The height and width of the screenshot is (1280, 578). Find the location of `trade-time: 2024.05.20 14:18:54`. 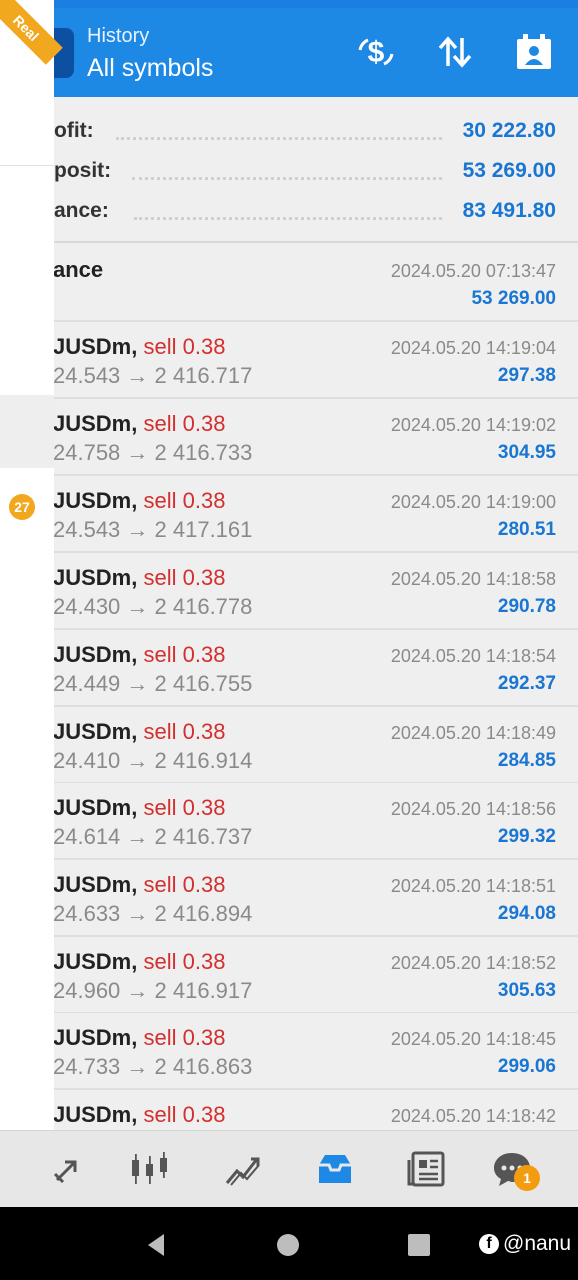

trade-time: 2024.05.20 14:18:54 is located at coordinates (473, 656).